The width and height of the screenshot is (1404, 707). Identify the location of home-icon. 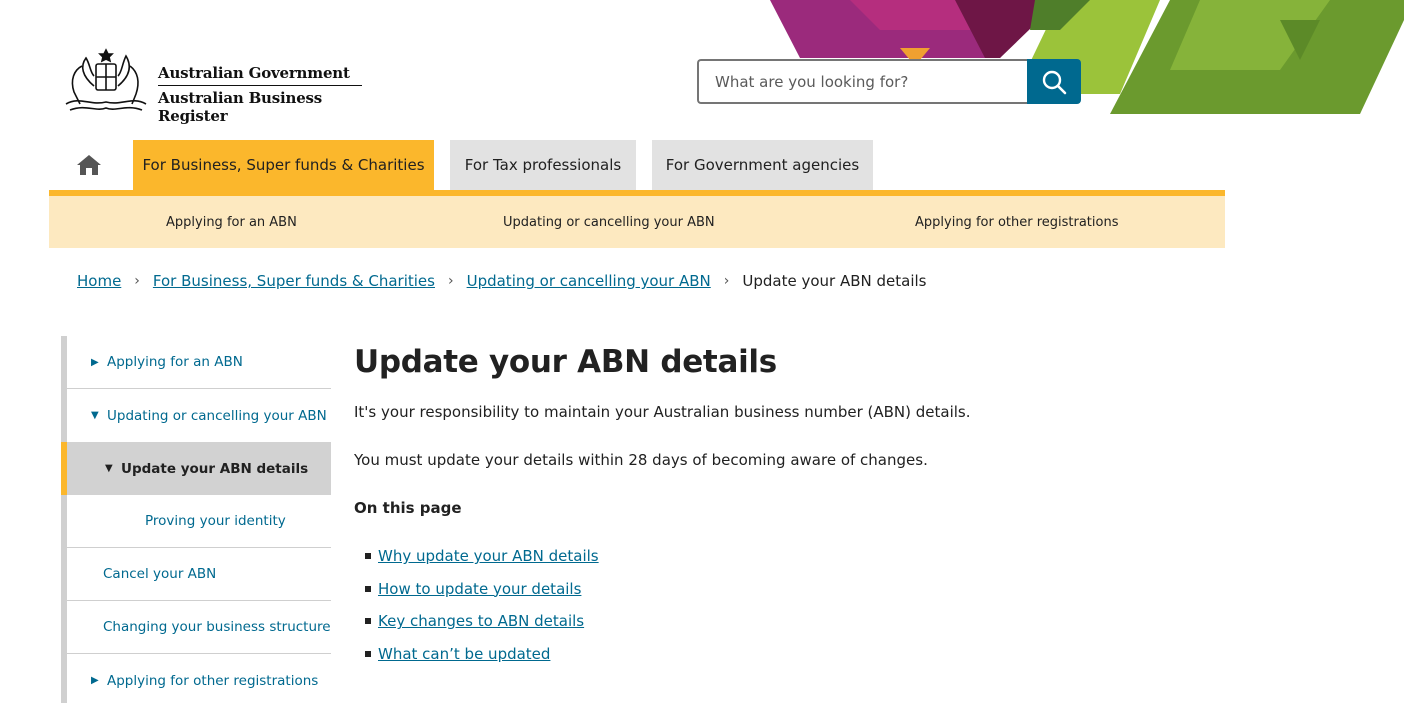
(89, 165).